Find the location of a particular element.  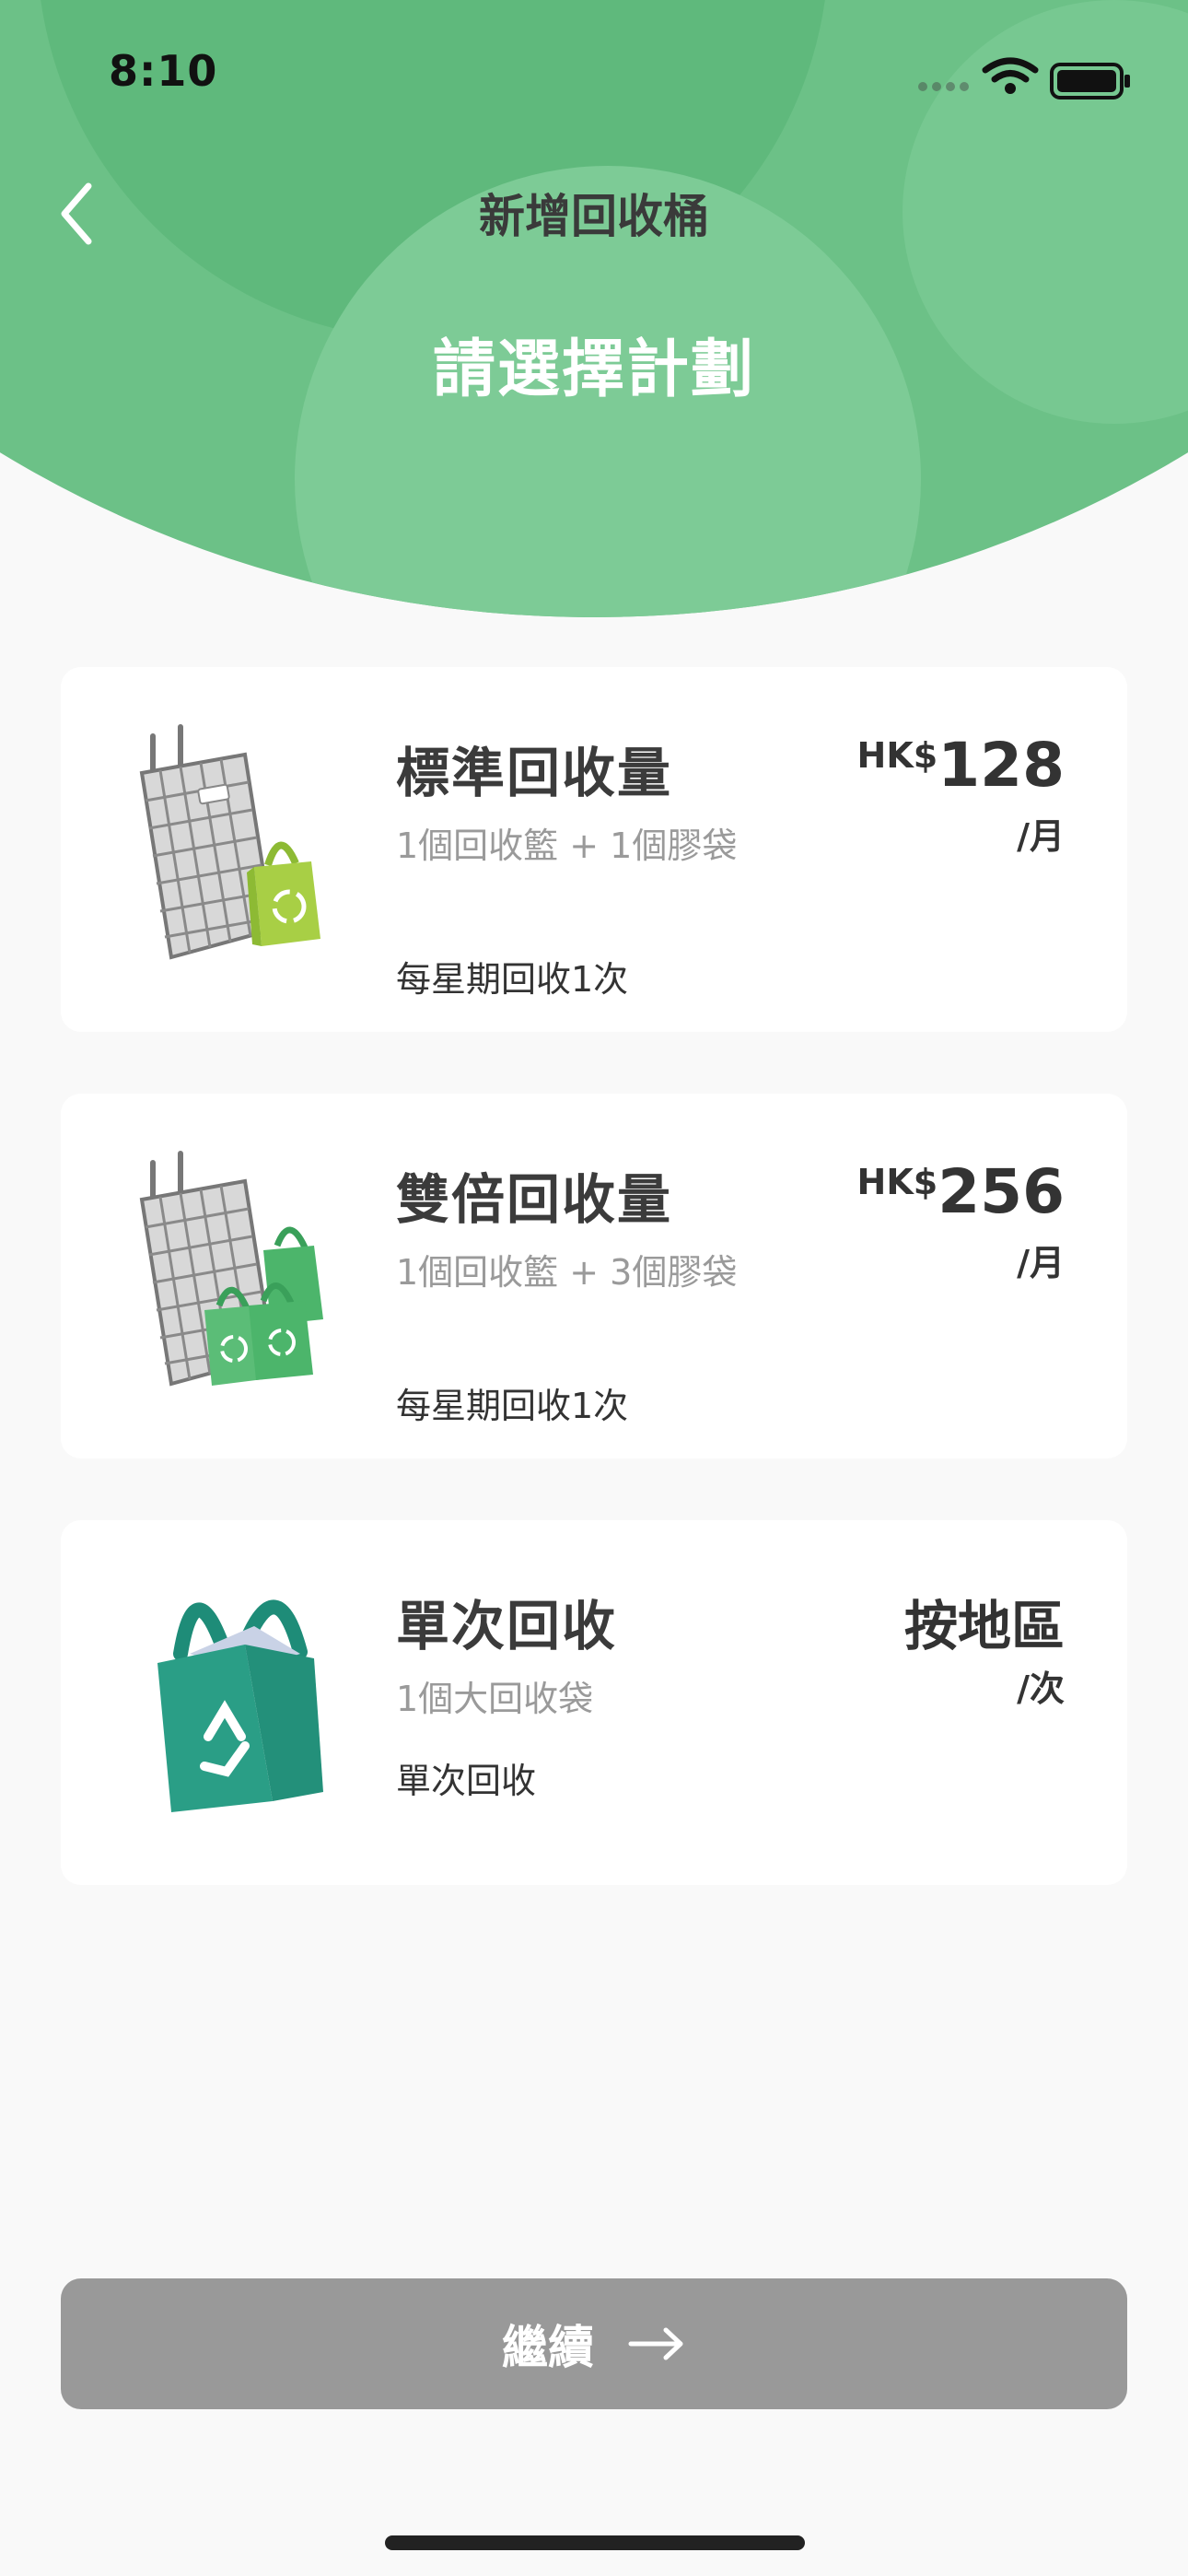

plan-detail: 1個回收籃 + 1個膠袋 is located at coordinates (567, 845).